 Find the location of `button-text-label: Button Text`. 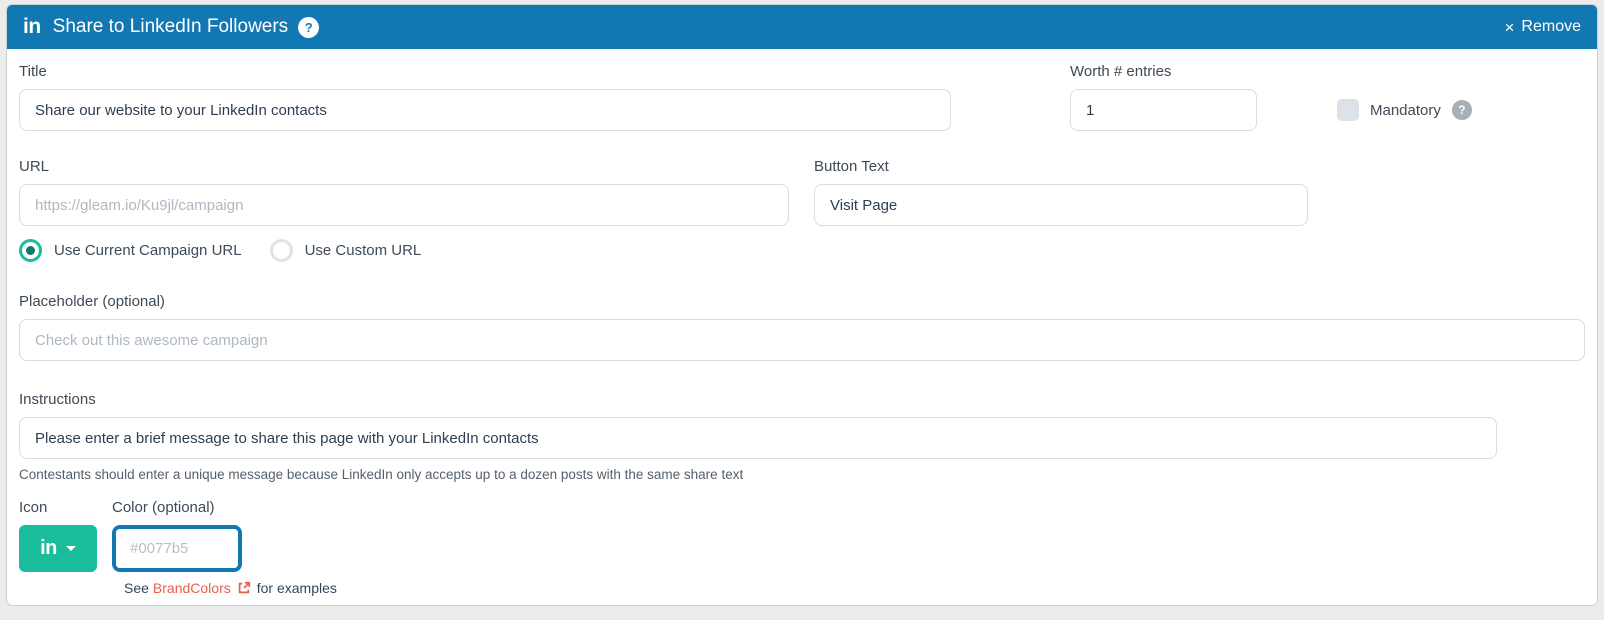

button-text-label: Button Text is located at coordinates (851, 166).